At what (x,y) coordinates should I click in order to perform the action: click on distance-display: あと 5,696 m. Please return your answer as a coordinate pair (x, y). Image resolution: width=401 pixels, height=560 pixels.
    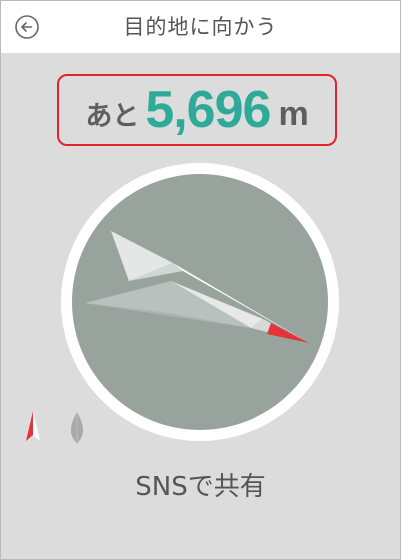
    Looking at the image, I should click on (197, 110).